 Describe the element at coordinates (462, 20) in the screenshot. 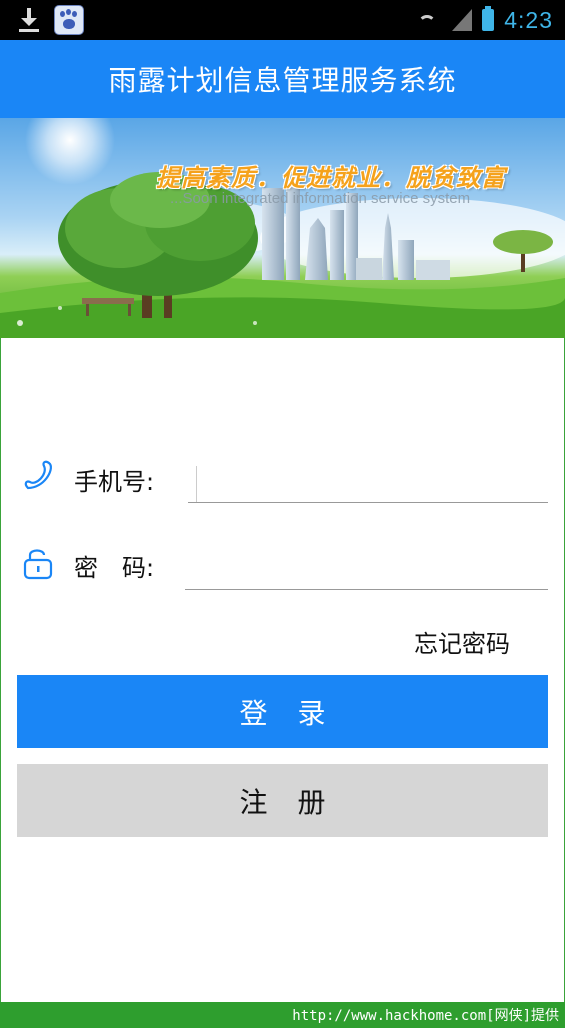

I see `signal-icon` at that location.